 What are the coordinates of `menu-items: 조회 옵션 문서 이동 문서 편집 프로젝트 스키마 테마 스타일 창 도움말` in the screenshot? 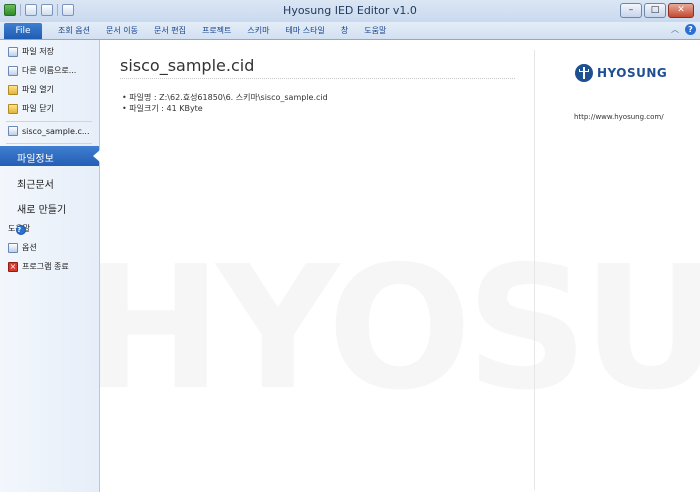 It's located at (222, 30).